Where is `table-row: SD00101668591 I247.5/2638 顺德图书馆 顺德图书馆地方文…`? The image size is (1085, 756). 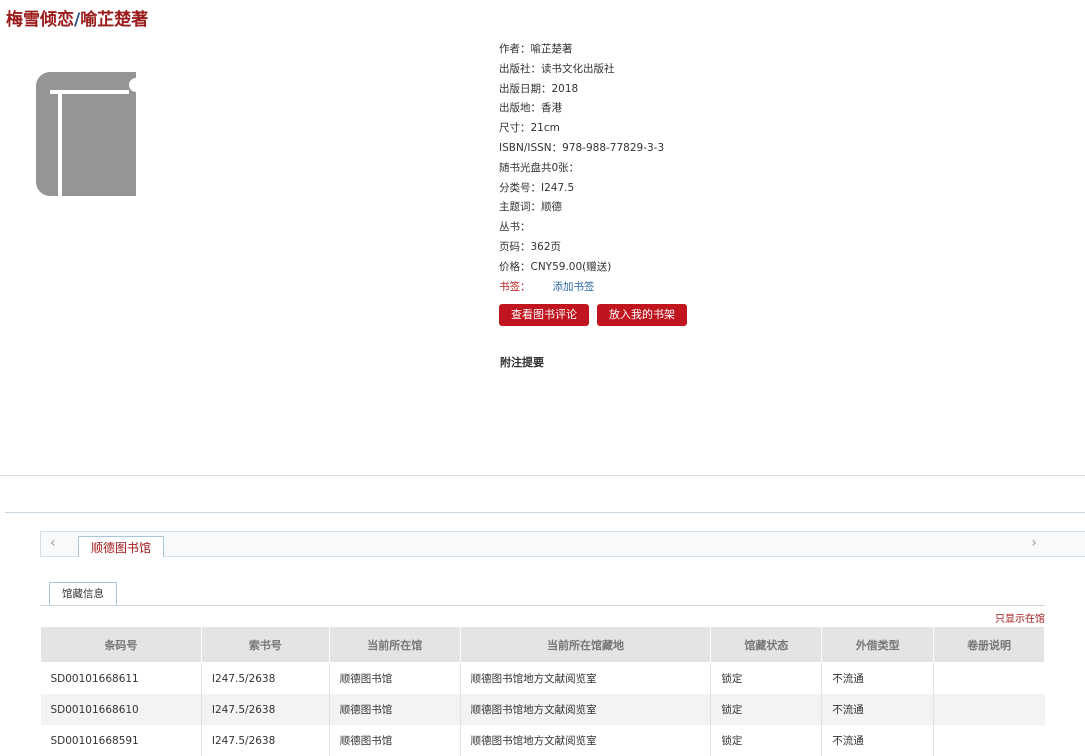 table-row: SD00101668591 I247.5/2638 顺德图书馆 顺德图书馆地方文… is located at coordinates (543, 740).